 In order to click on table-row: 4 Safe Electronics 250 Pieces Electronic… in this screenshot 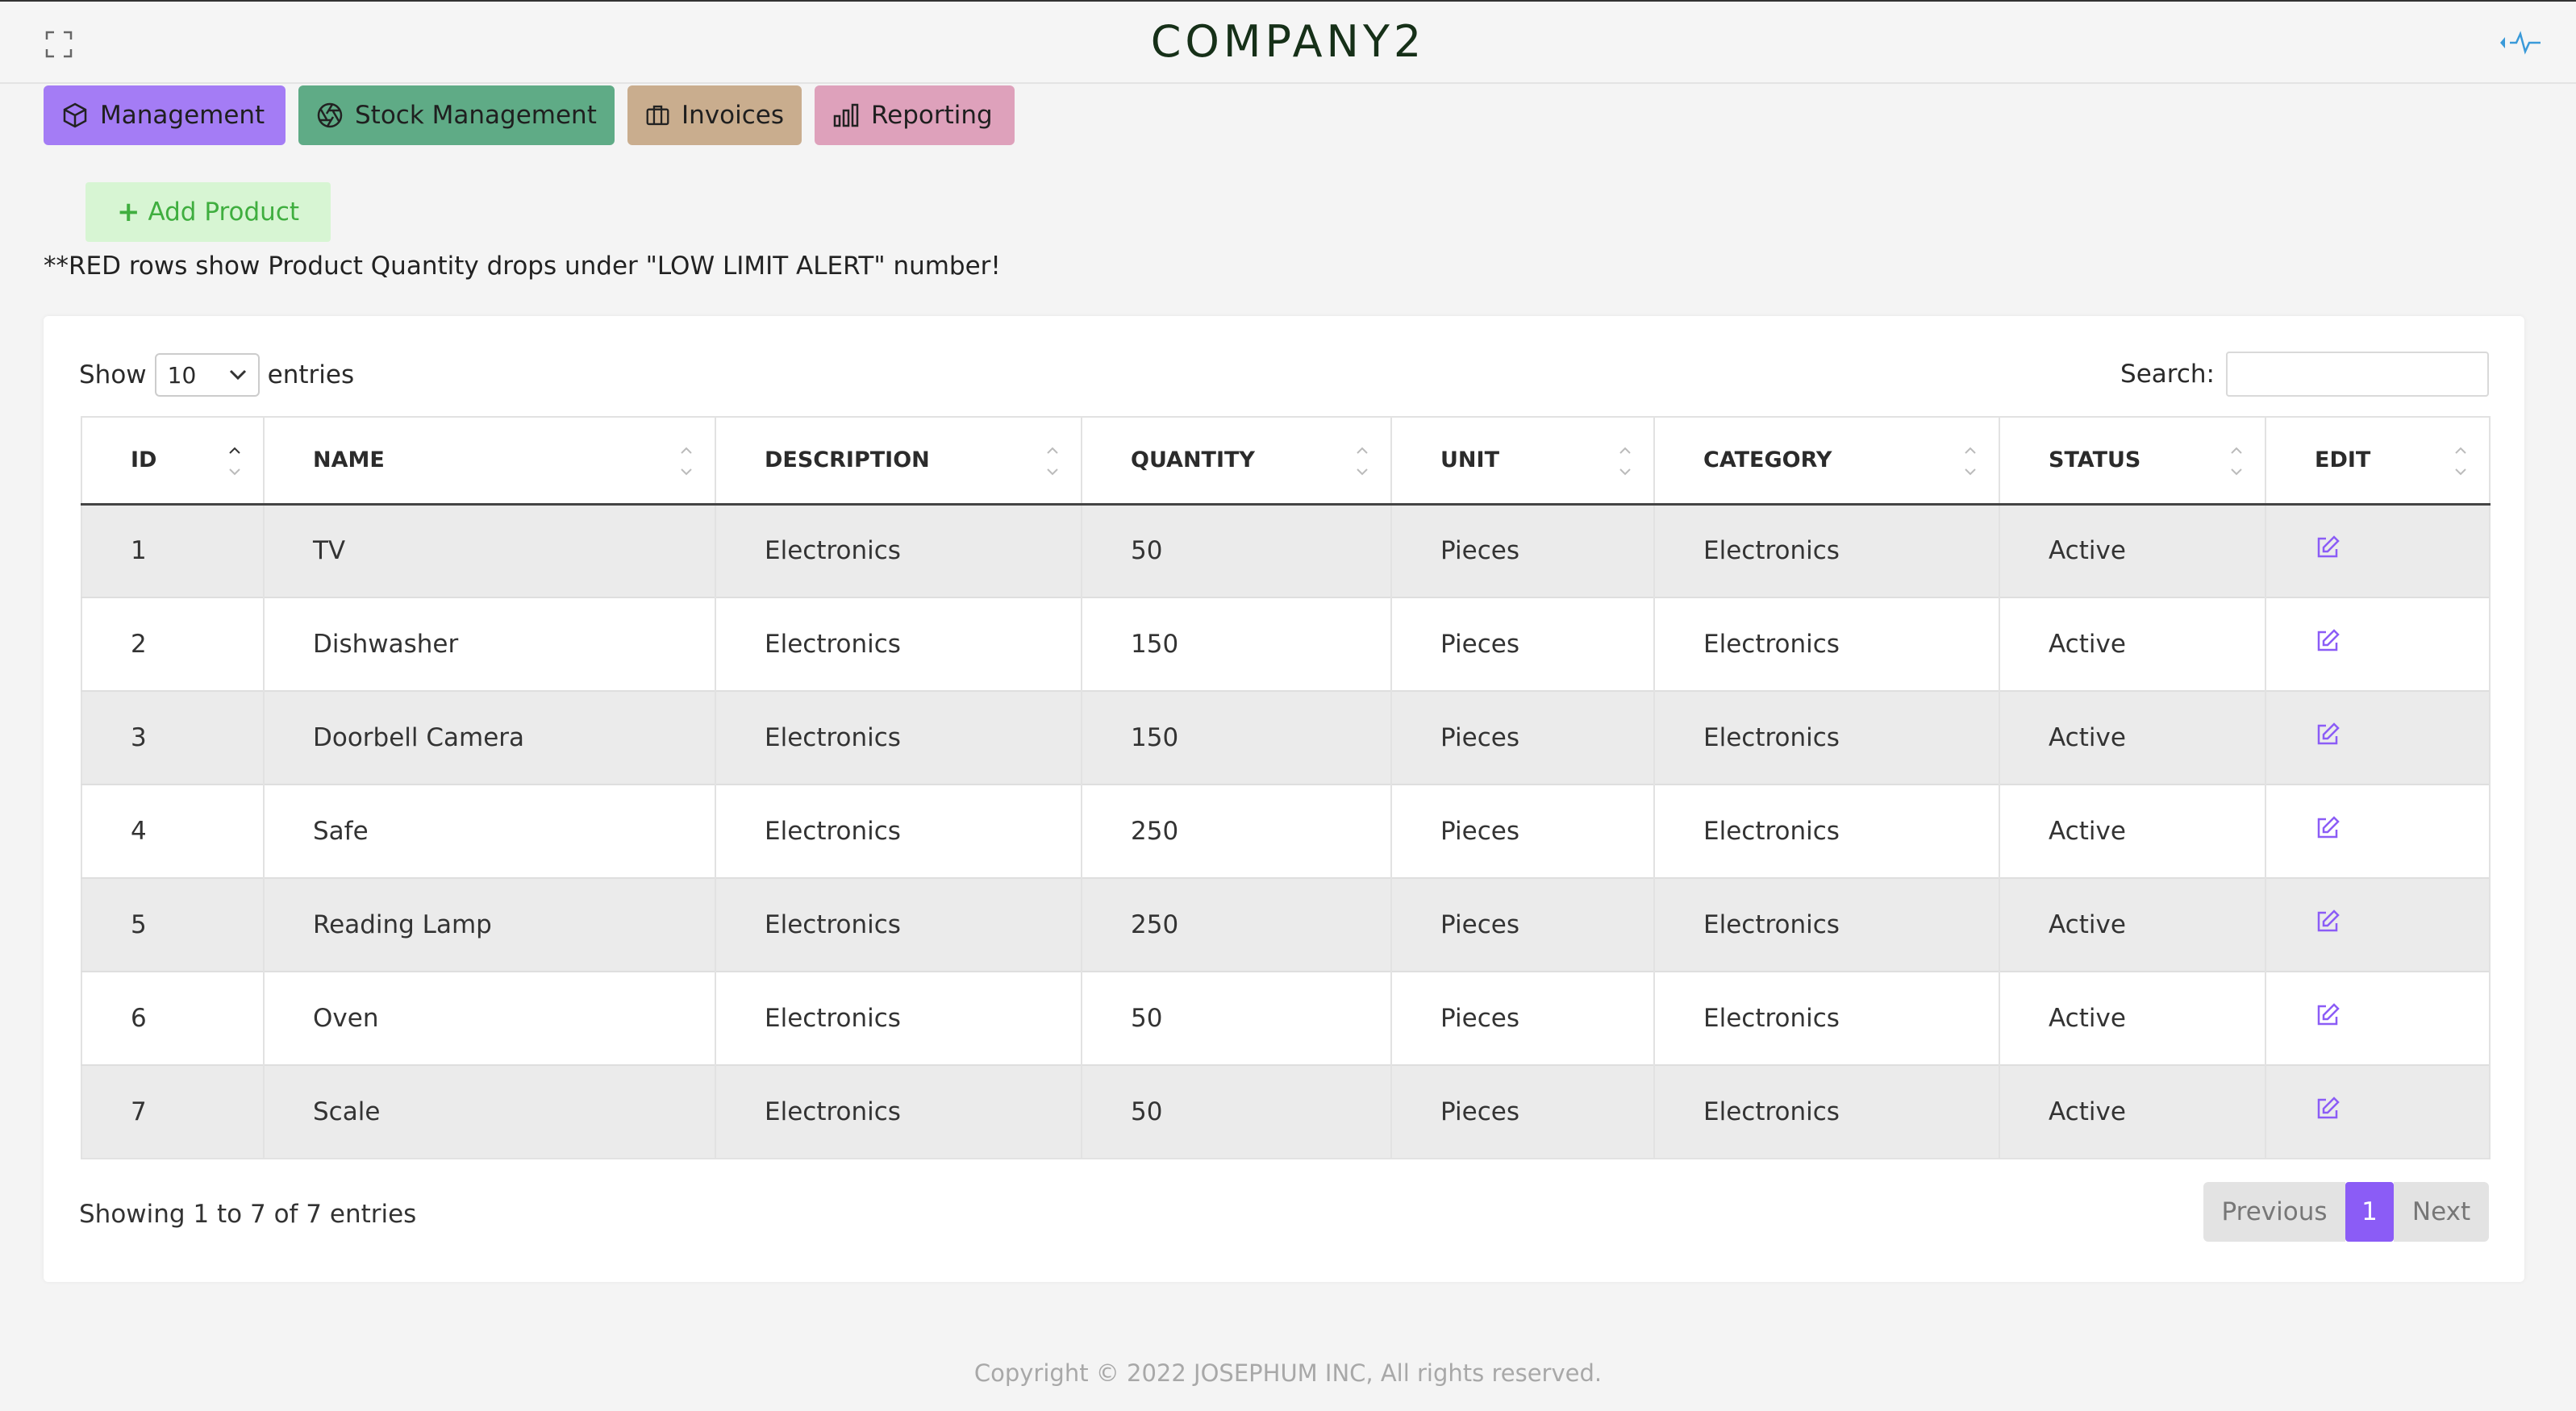, I will do `click(1286, 831)`.